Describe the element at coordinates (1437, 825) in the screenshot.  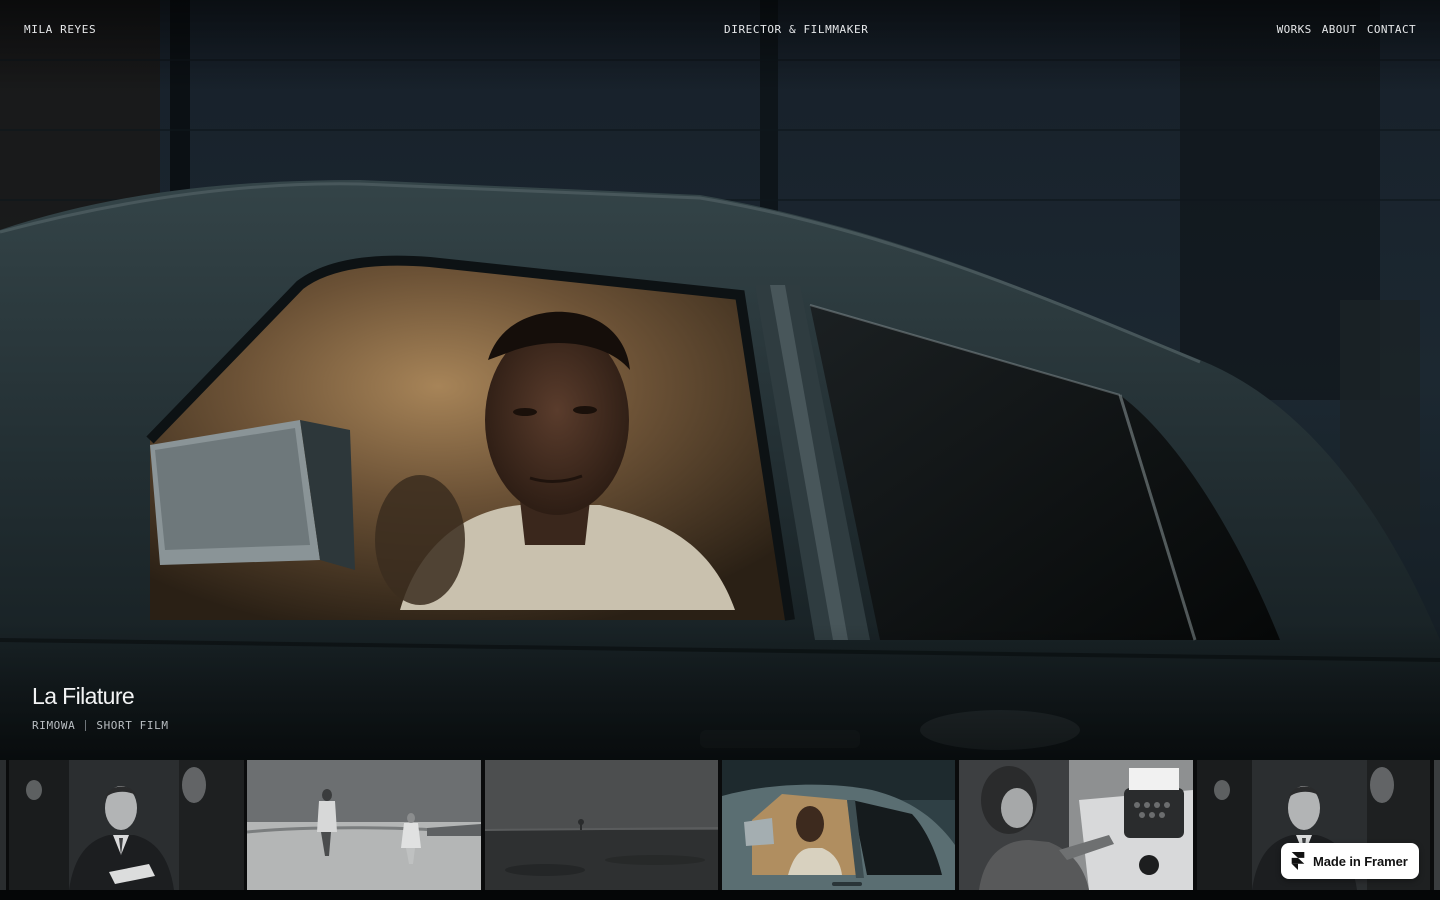
I see `thumbnail-edge-right` at that location.